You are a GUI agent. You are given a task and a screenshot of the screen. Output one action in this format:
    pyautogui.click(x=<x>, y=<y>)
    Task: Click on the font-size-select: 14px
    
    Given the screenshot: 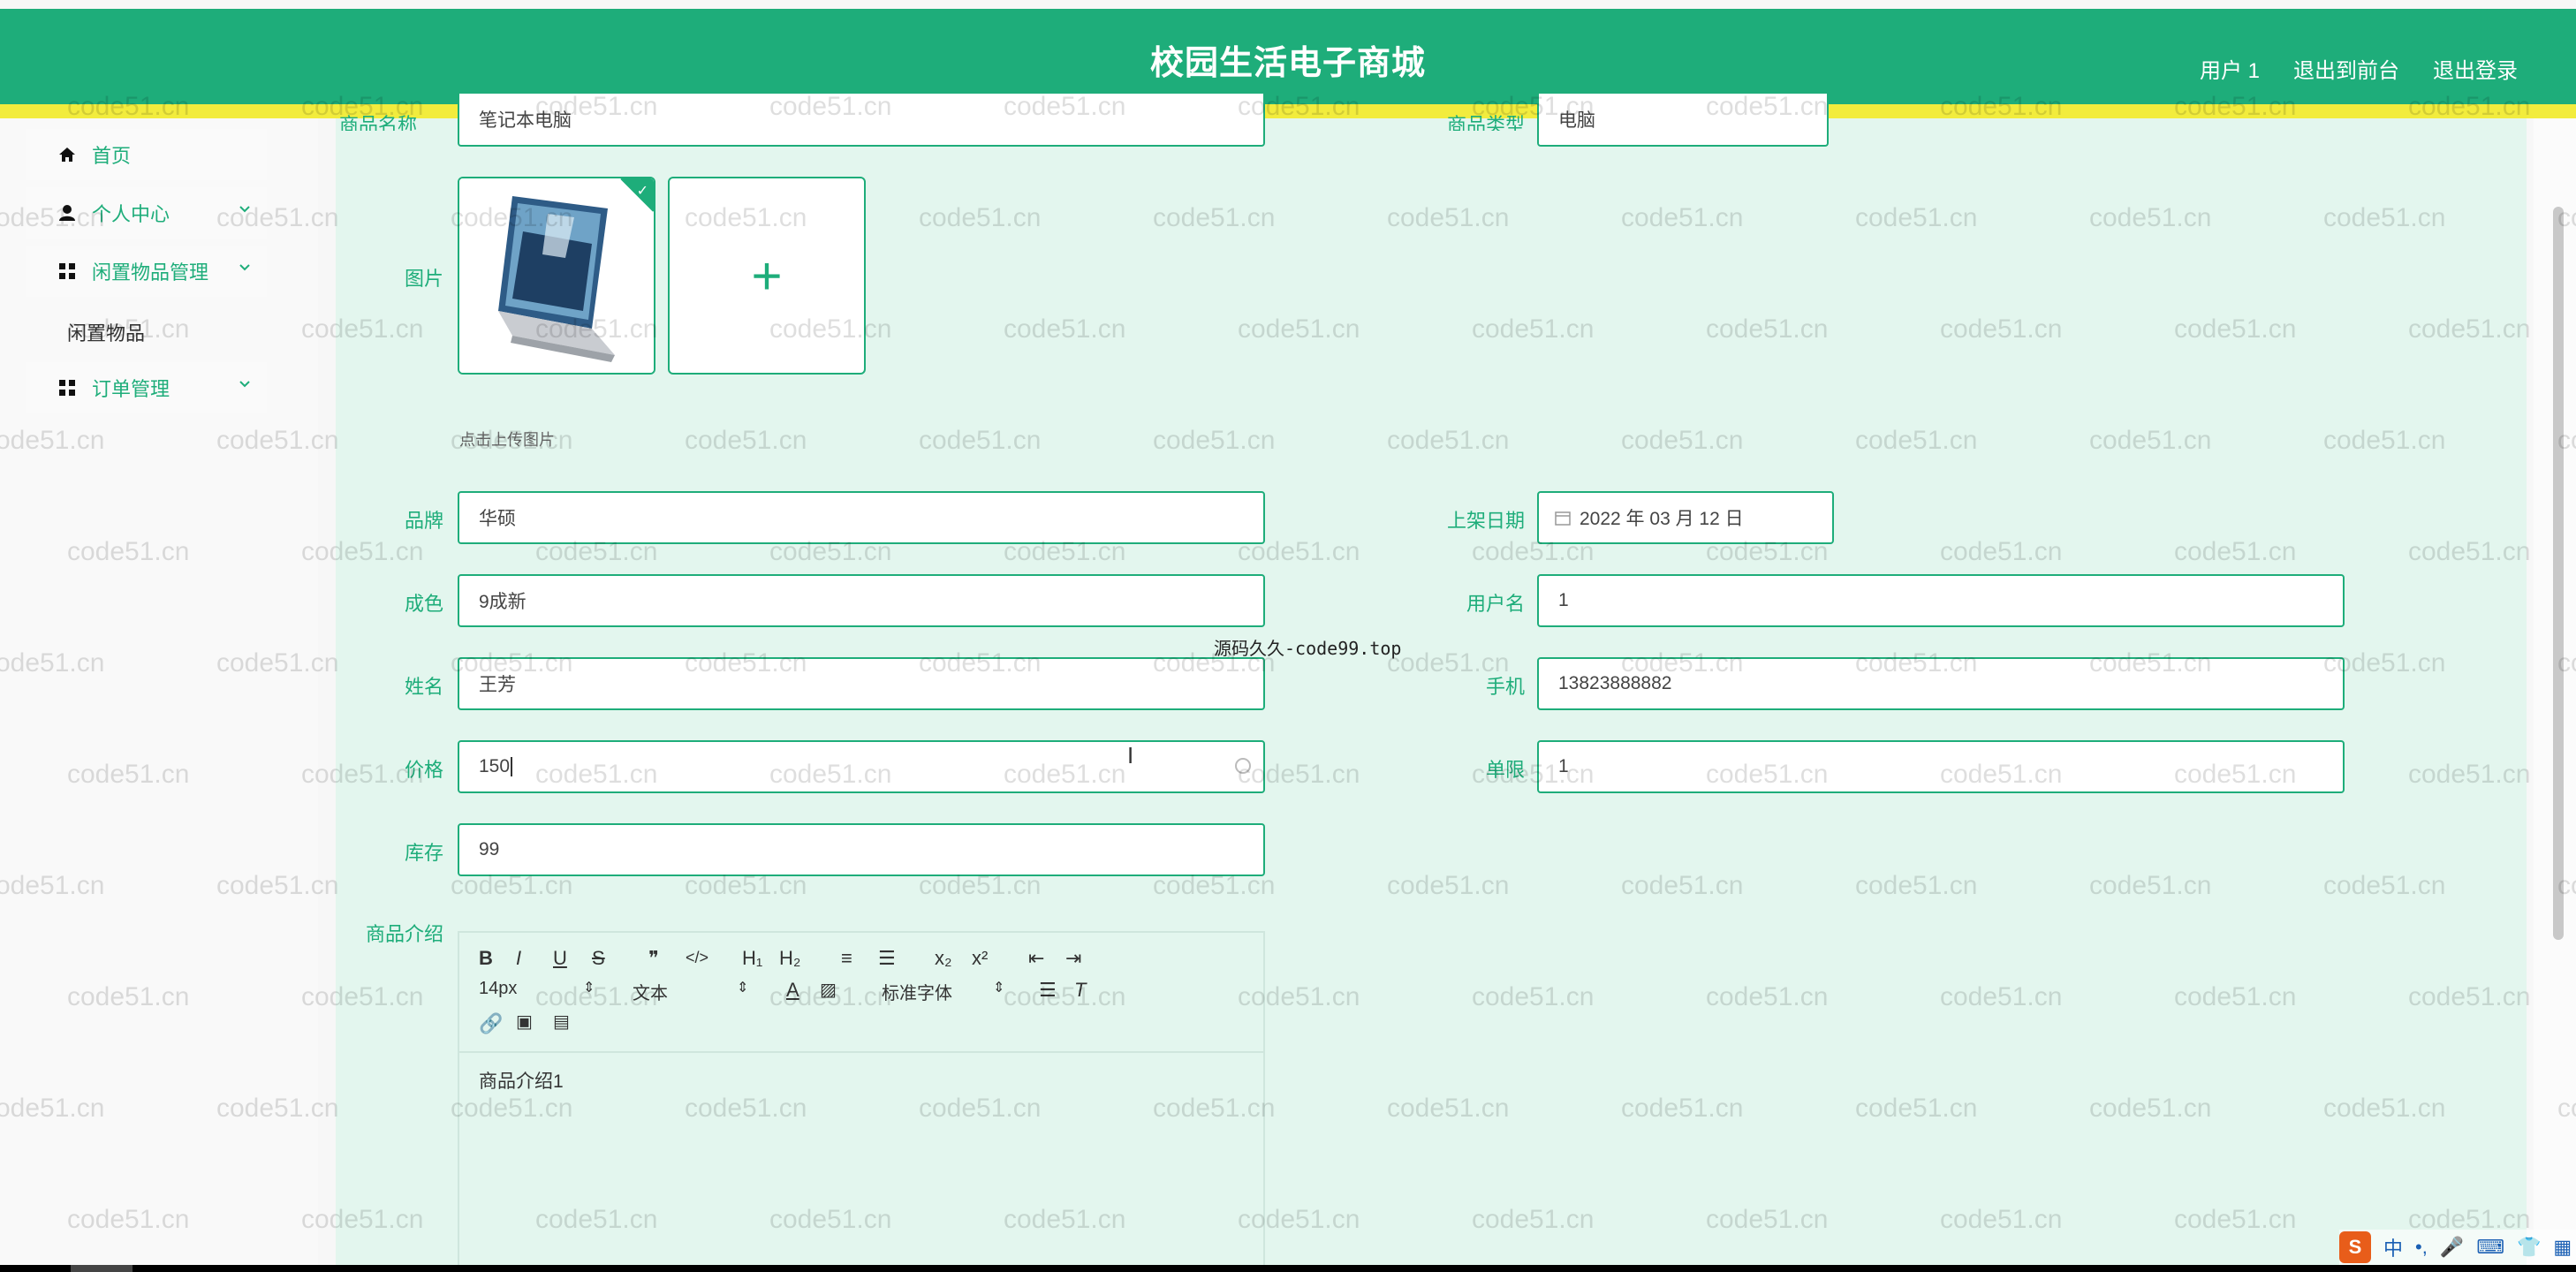 What is the action you would take?
    pyautogui.click(x=498, y=989)
    